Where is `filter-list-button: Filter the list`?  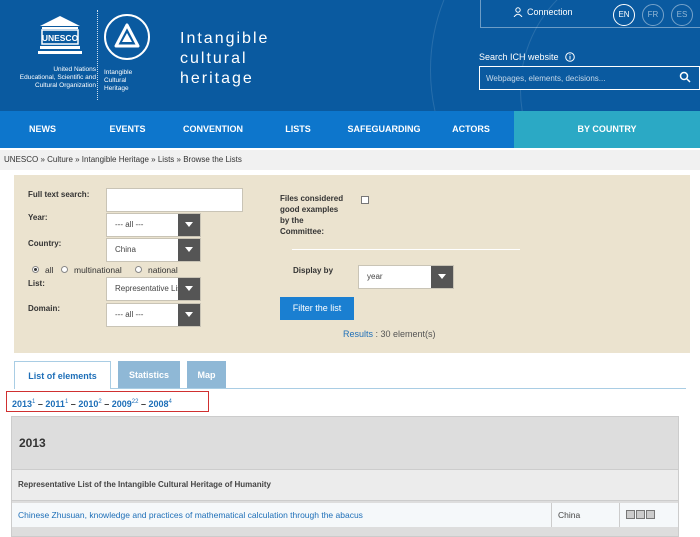
filter-list-button: Filter the list is located at coordinates (317, 308).